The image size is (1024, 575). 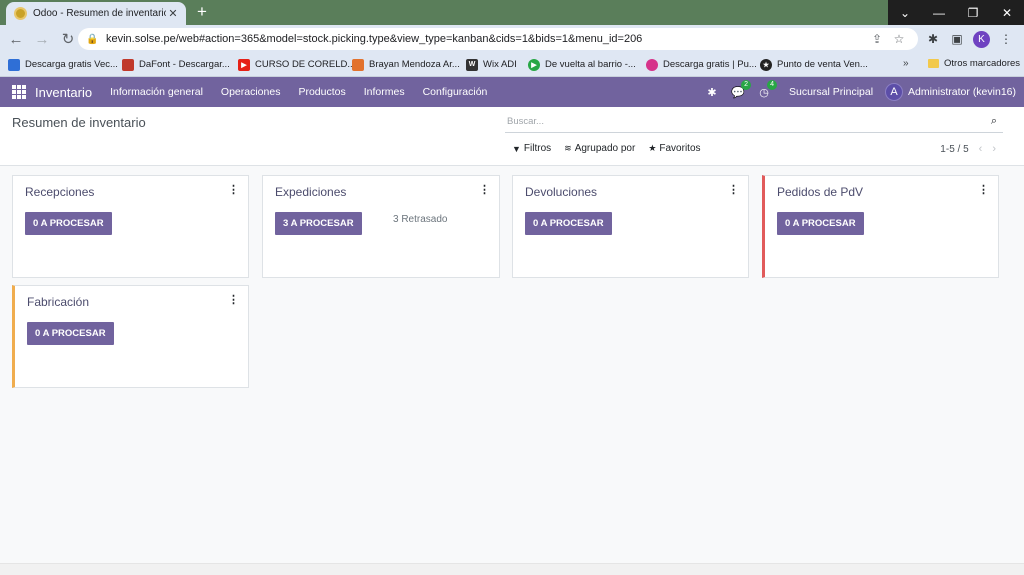 What do you see at coordinates (981, 39) in the screenshot?
I see `profile-avatar: K` at bounding box center [981, 39].